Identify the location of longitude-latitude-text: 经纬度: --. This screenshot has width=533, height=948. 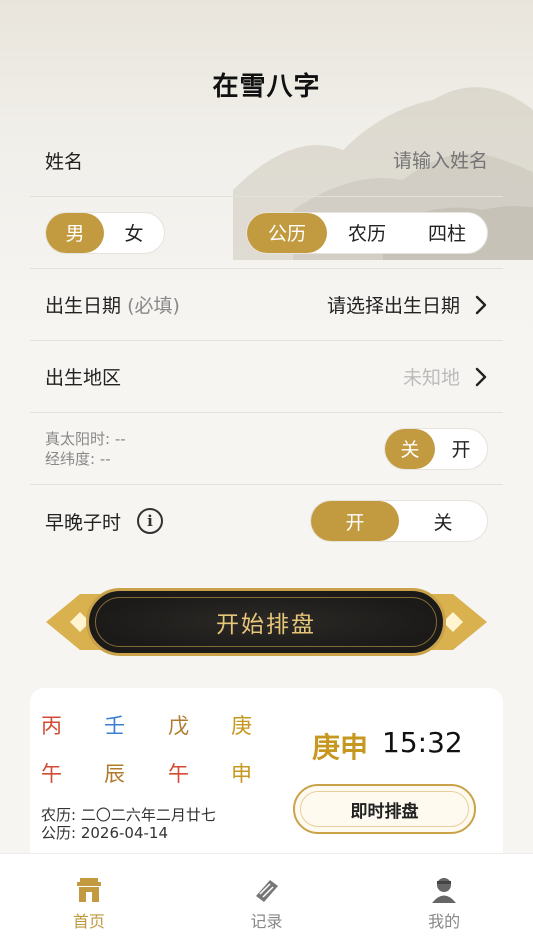
(78, 458).